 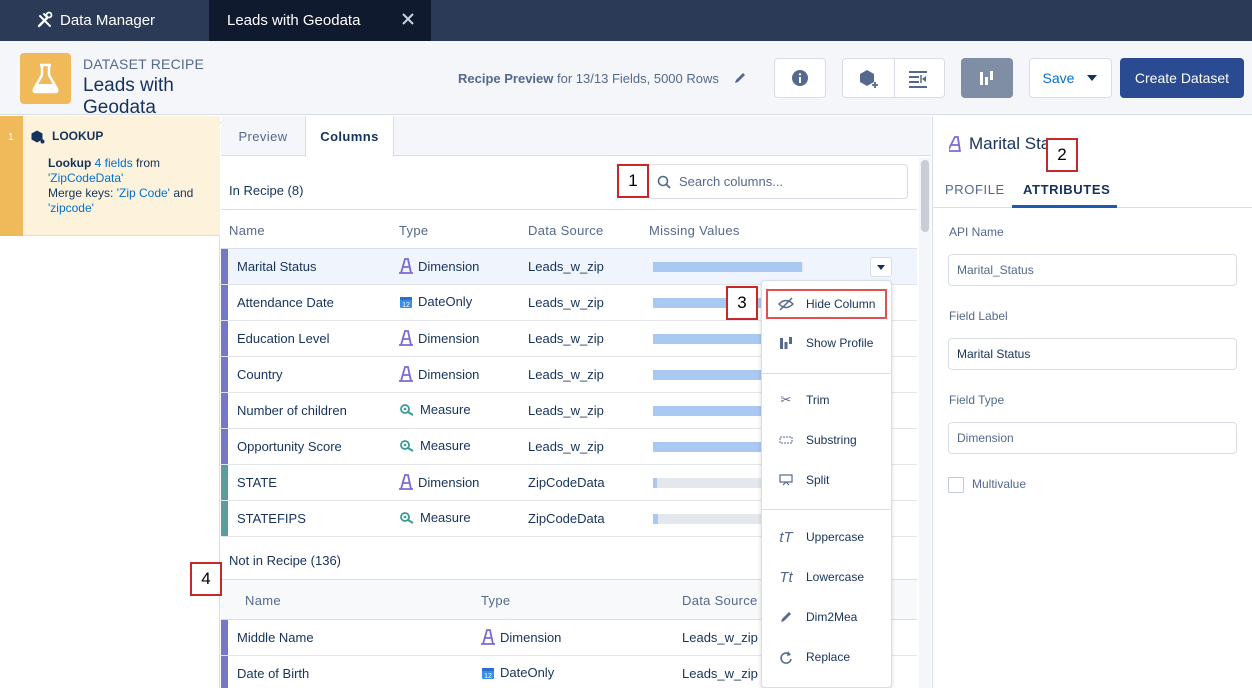 I want to click on menu-item-show-profile: Show Profile, so click(x=826, y=343).